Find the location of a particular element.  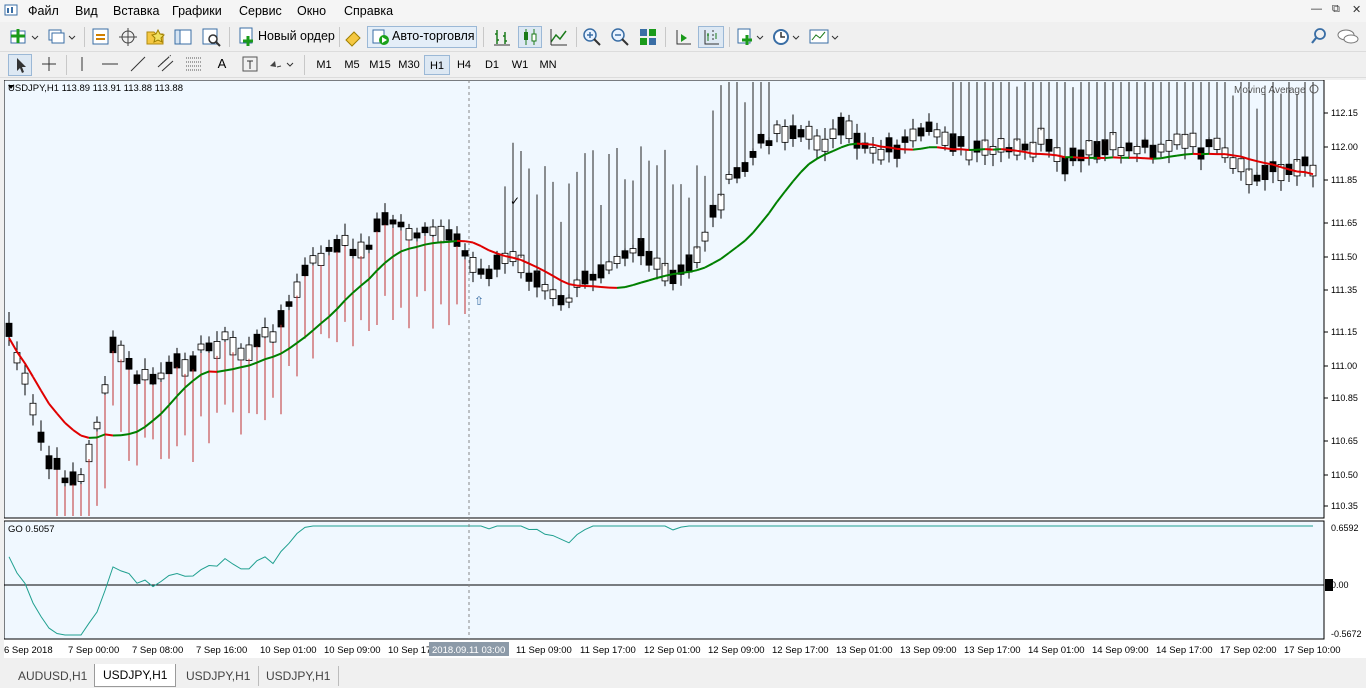

autoscroll-button is located at coordinates (683, 37).